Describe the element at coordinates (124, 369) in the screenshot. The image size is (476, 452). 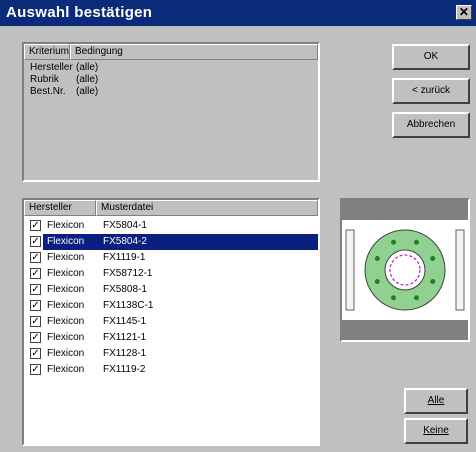
I see `pattern-file: FX1119-2` at that location.